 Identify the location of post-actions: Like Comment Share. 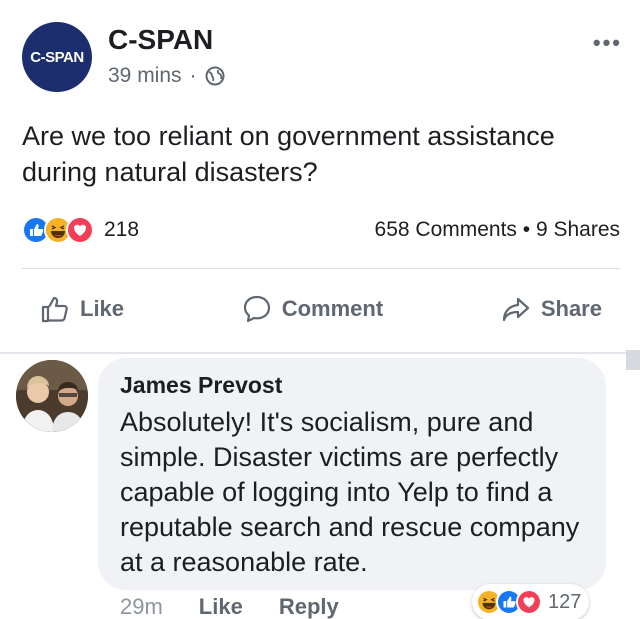
(321, 309).